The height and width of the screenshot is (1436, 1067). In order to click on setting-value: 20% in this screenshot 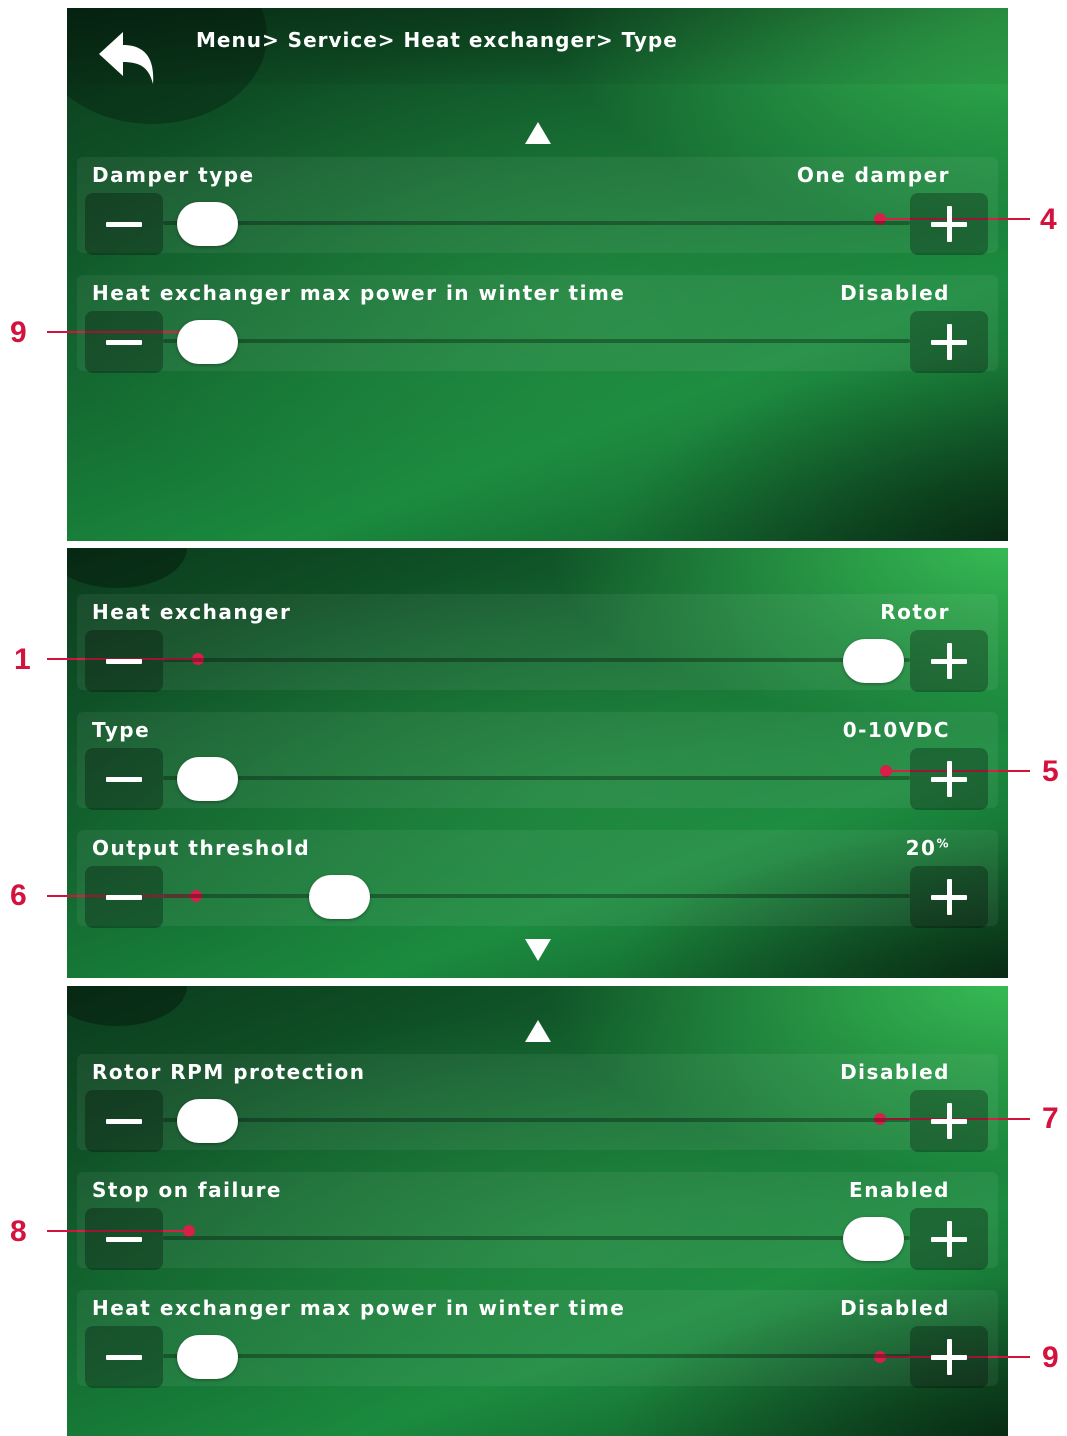, I will do `click(928, 848)`.